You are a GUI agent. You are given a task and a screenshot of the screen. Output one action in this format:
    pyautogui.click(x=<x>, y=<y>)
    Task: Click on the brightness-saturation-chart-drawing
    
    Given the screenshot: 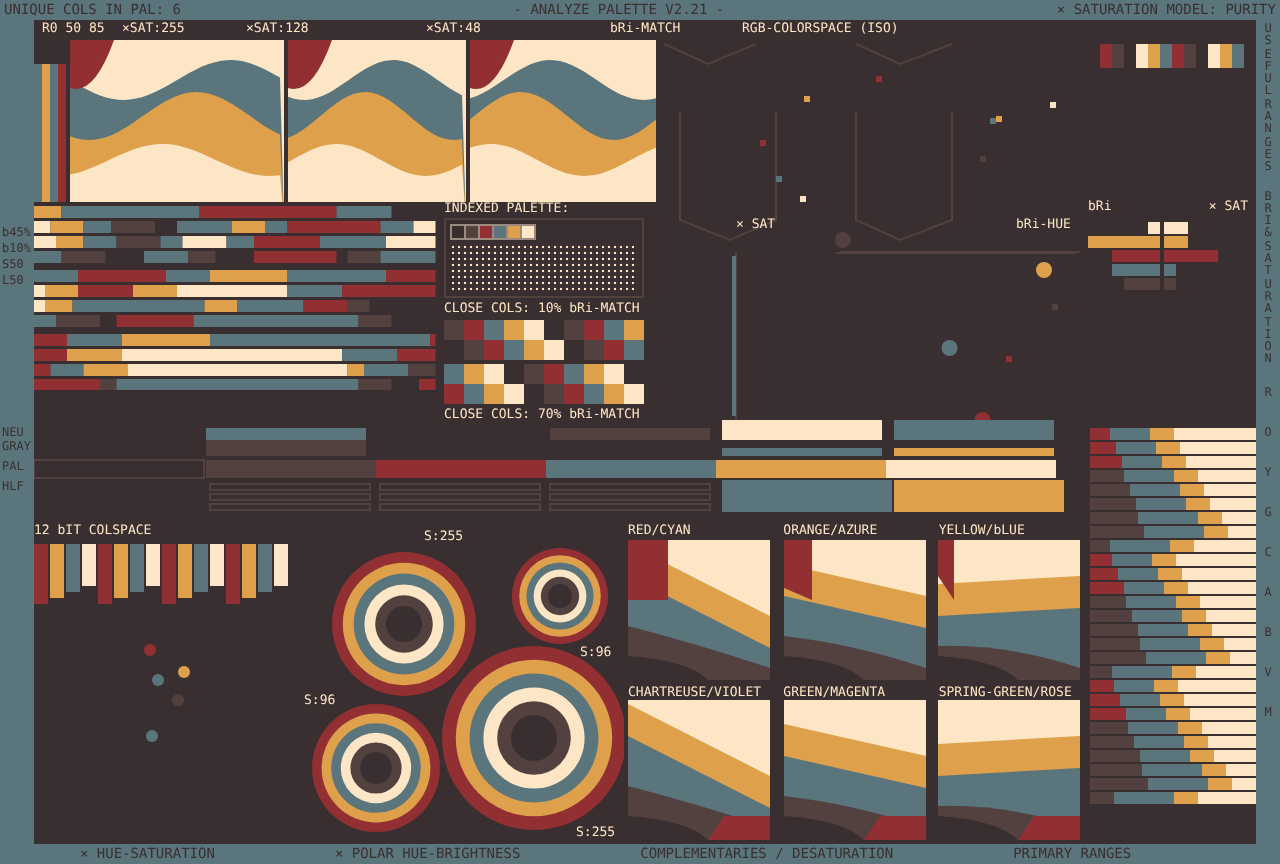 What is the action you would take?
    pyautogui.click(x=1154, y=256)
    